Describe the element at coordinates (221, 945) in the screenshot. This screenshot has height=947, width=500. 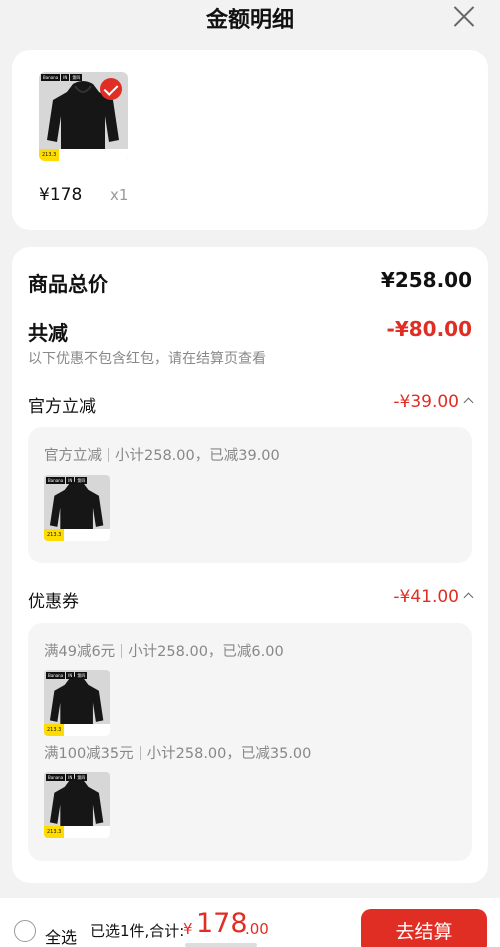
I see `drag-handle` at that location.